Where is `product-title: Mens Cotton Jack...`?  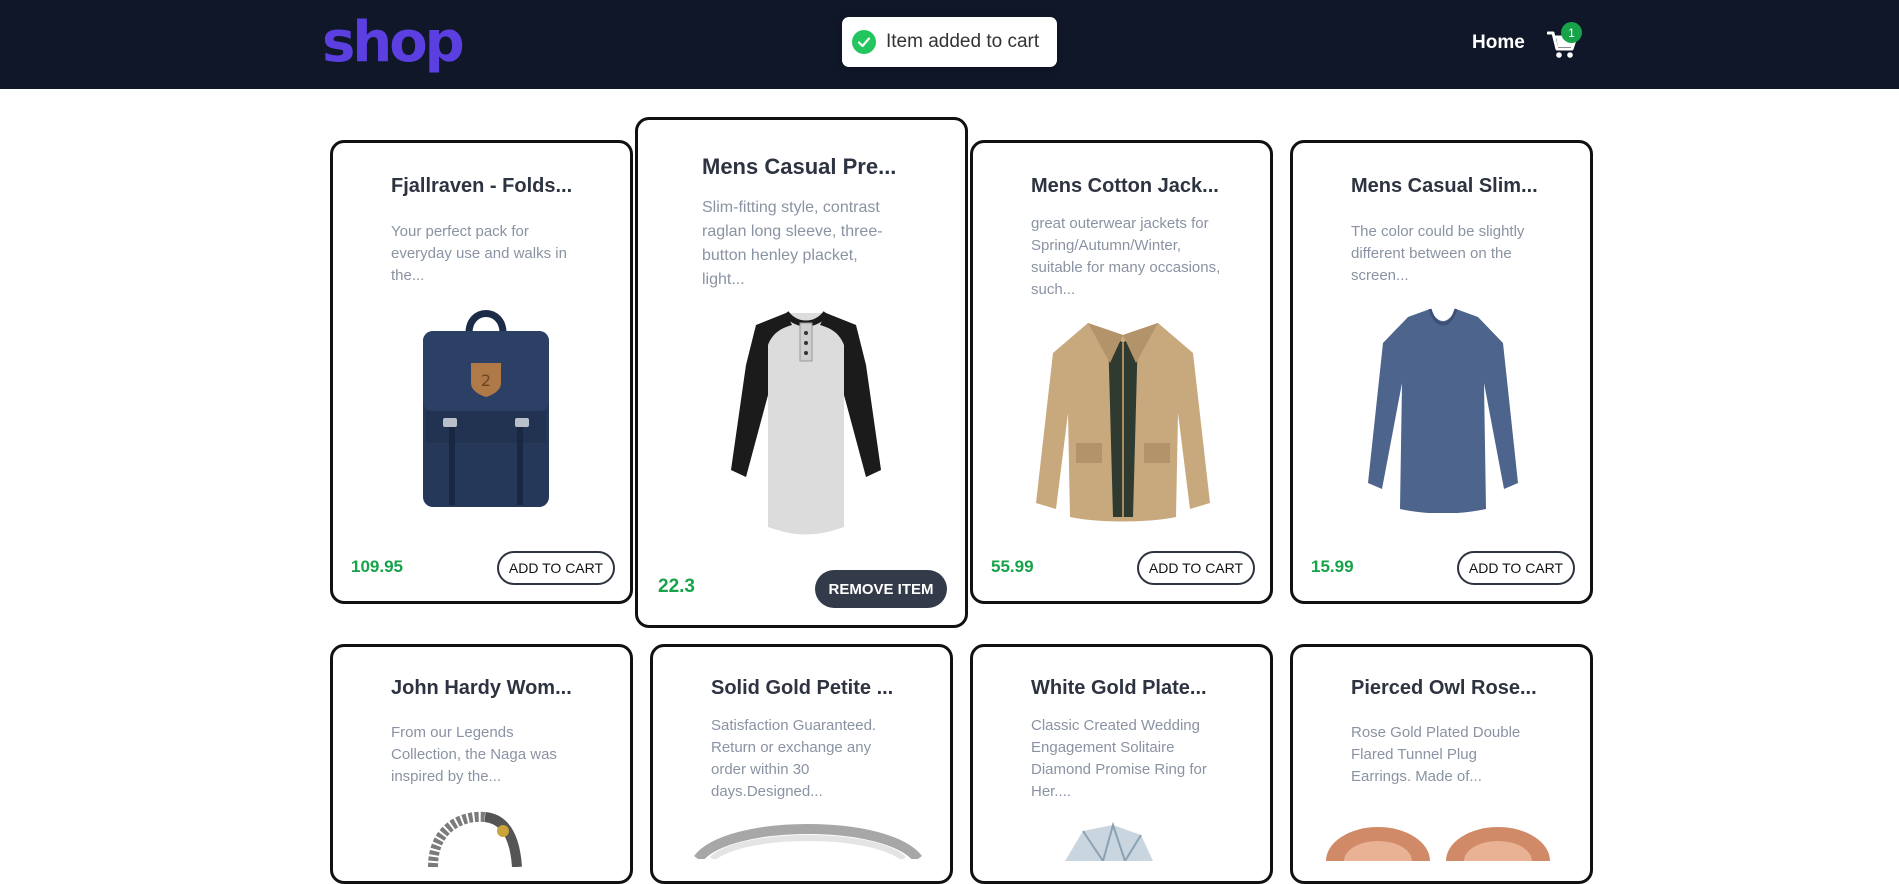 product-title: Mens Cotton Jack... is located at coordinates (1125, 186).